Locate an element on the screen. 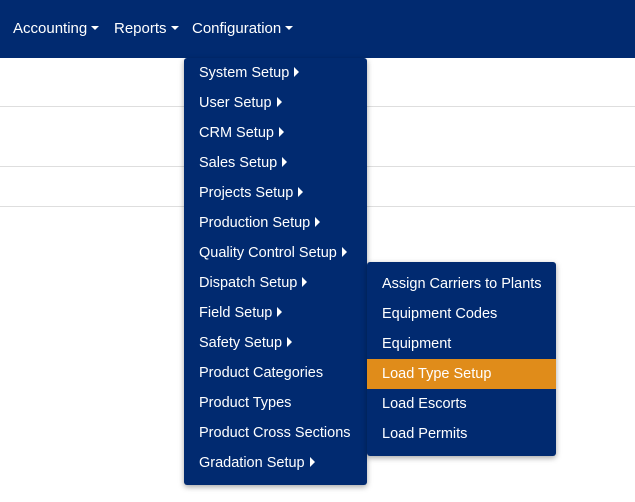  menu-item-gradation-setup: Gradation Setup is located at coordinates (275, 463).